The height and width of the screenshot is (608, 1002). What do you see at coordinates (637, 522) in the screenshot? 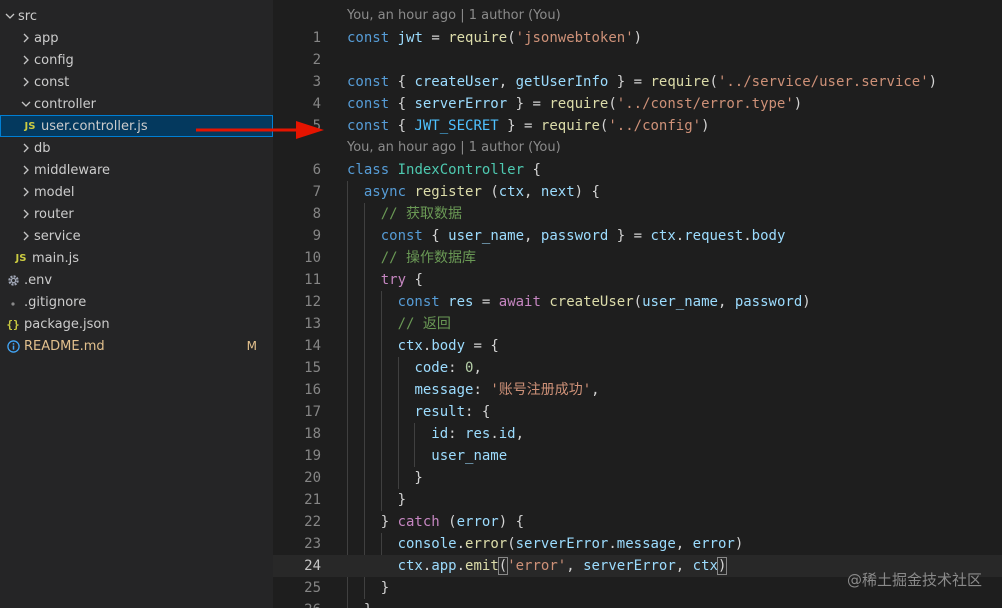
I see `code-line: 22 } catch (error) {` at bounding box center [637, 522].